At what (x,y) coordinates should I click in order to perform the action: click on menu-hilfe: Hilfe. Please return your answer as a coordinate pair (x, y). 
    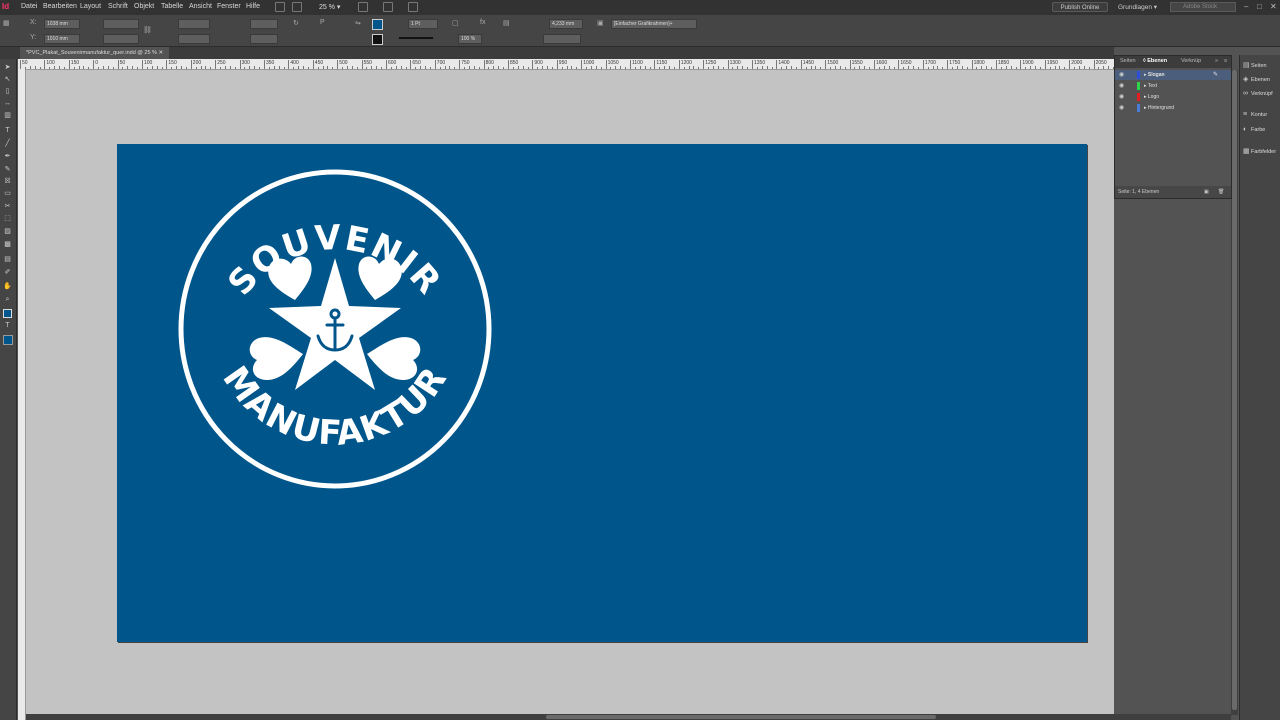
    Looking at the image, I should click on (253, 6).